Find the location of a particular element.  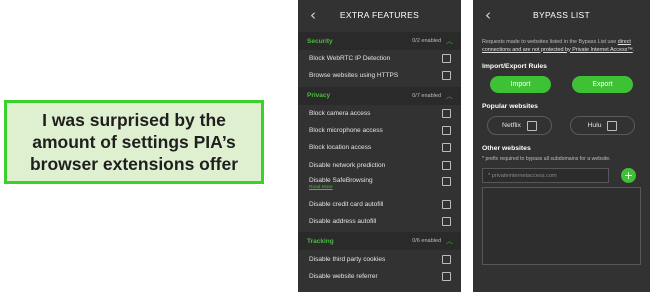

pill-label: Netflix is located at coordinates (511, 125).